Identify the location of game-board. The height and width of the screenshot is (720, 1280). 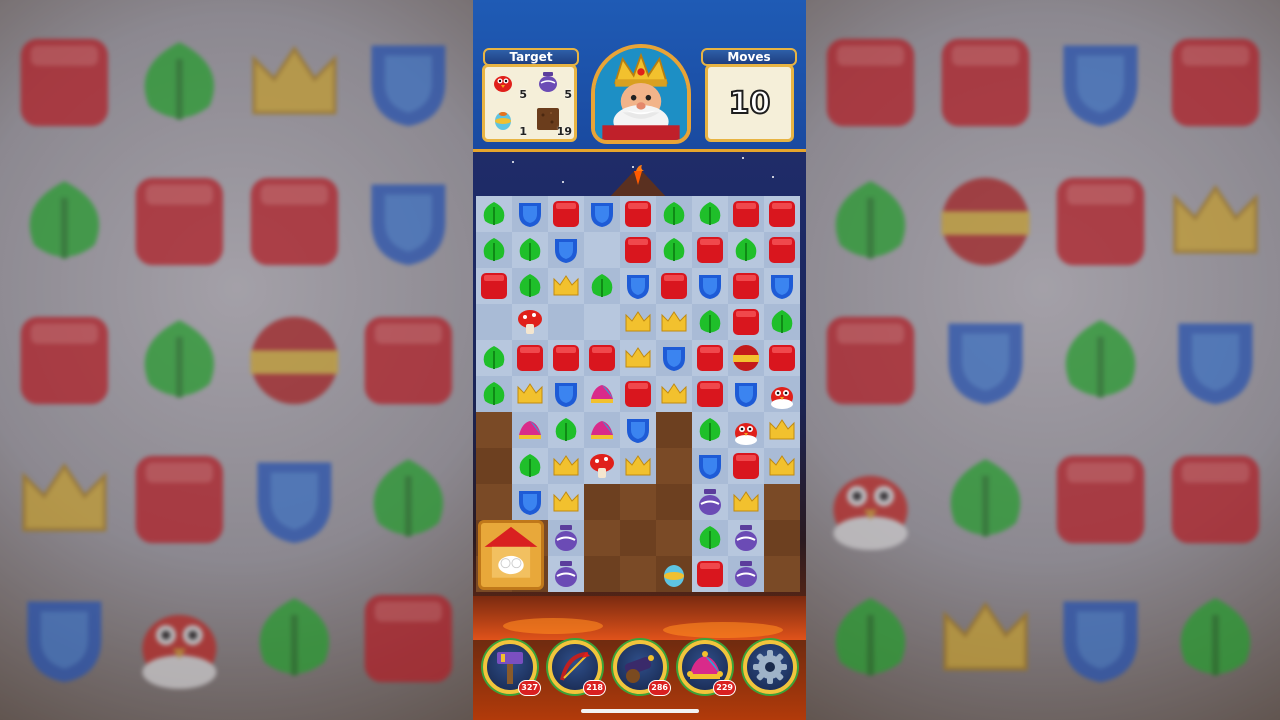
(639, 397).